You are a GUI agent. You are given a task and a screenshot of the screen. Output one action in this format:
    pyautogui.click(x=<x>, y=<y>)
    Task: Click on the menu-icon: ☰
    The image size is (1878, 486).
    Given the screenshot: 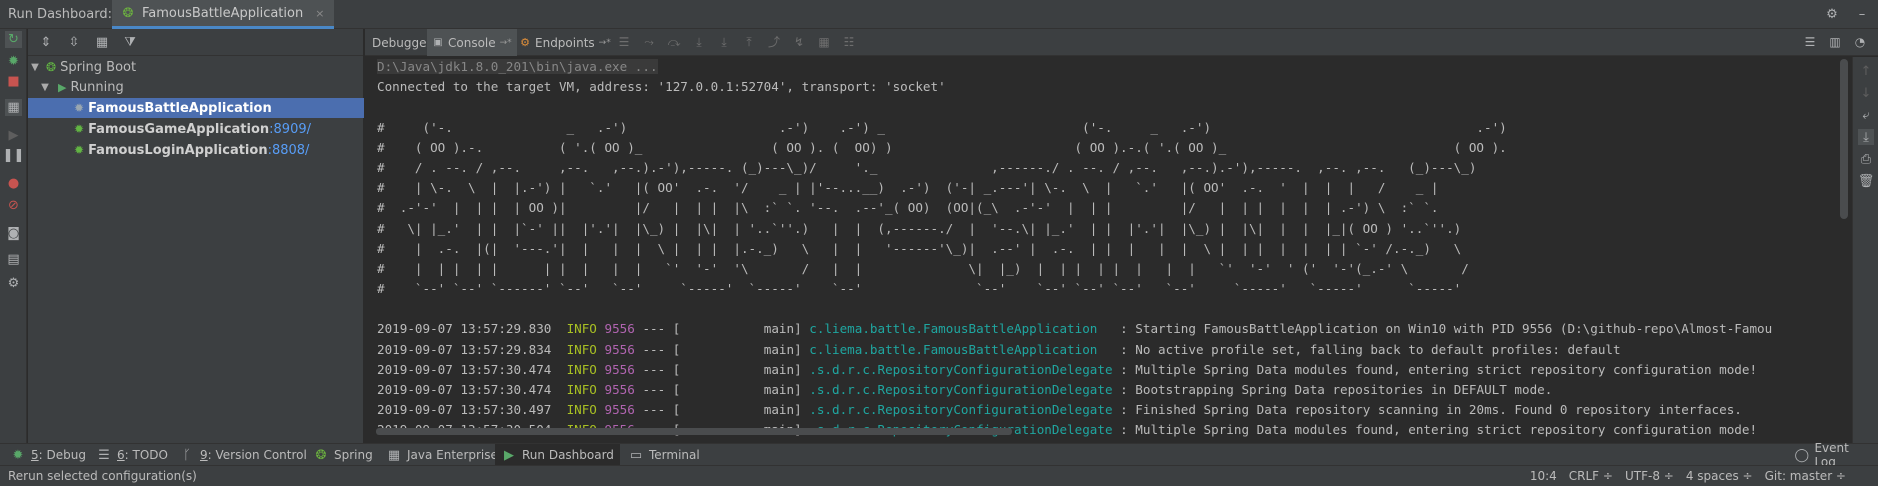 What is the action you would take?
    pyautogui.click(x=624, y=42)
    